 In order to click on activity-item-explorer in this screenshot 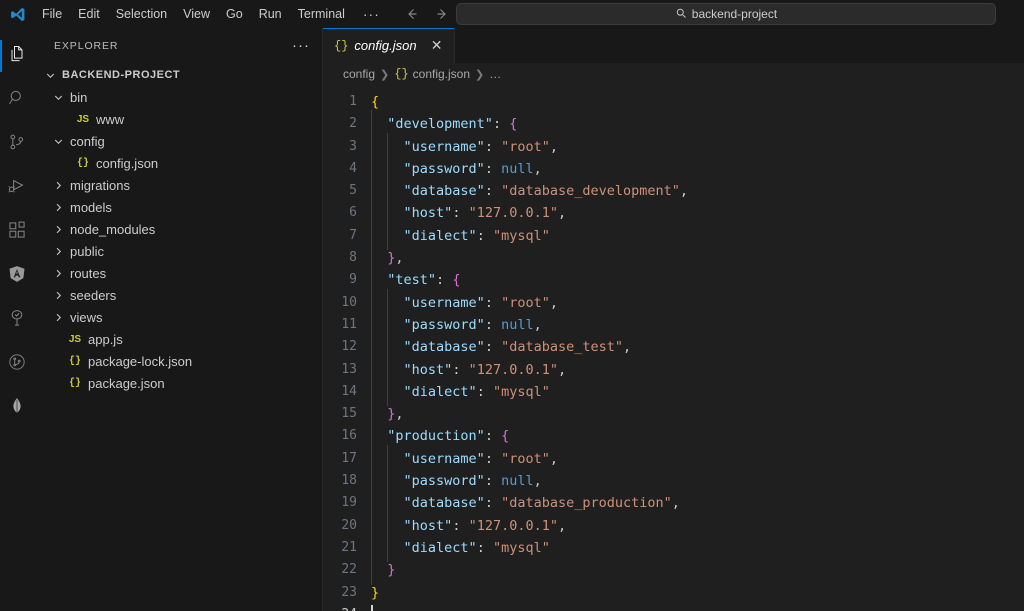, I will do `click(17, 56)`.